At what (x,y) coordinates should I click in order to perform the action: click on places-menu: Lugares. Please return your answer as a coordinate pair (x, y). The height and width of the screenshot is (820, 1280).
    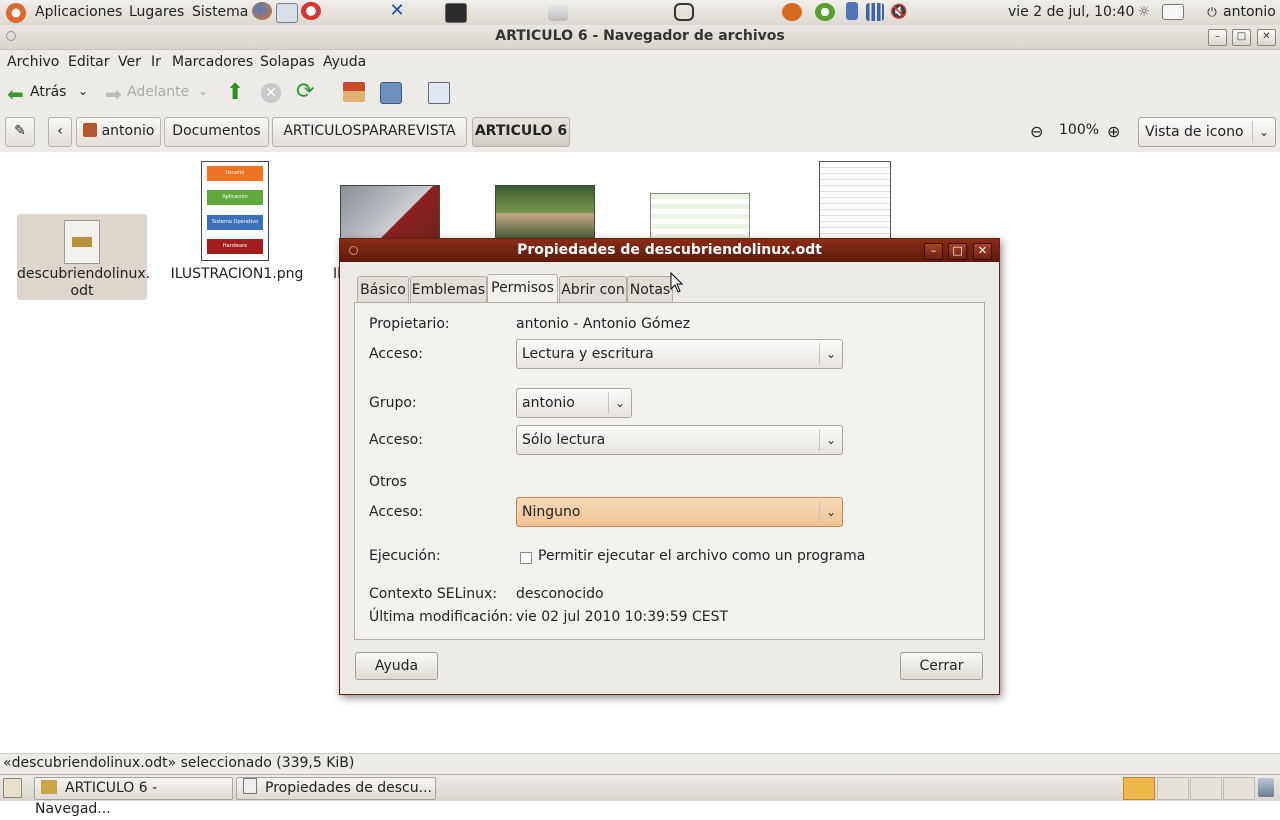
    Looking at the image, I should click on (156, 12).